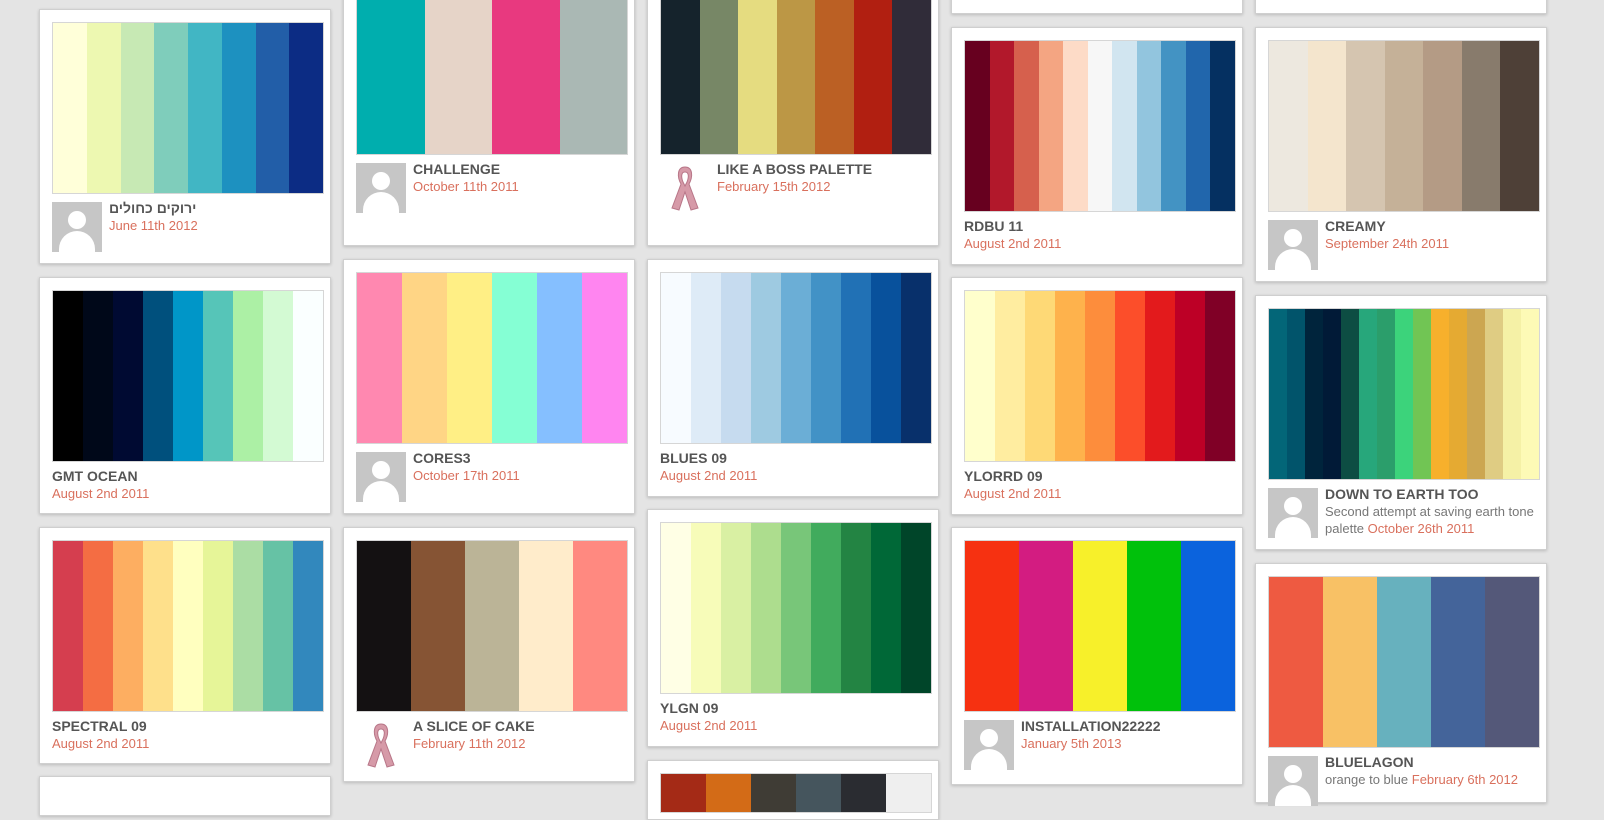 Image resolution: width=1604 pixels, height=820 pixels. I want to click on palette-card: RDBU 11 August 2nd 2011, so click(1097, 146).